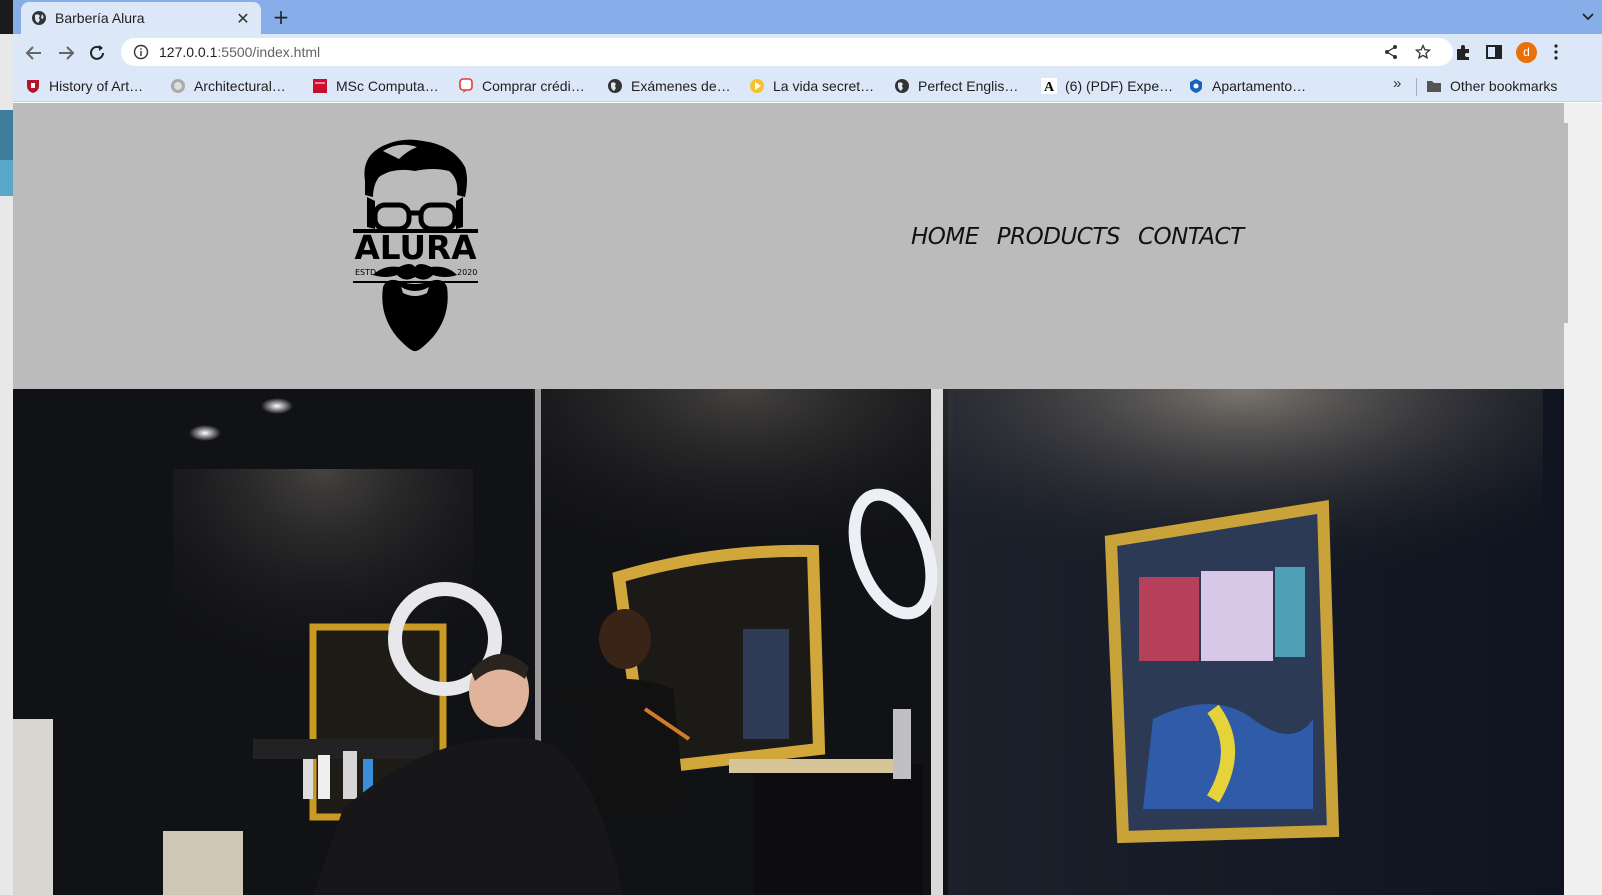 The image size is (1602, 895). What do you see at coordinates (1196, 86) in the screenshot?
I see `pin-icon` at bounding box center [1196, 86].